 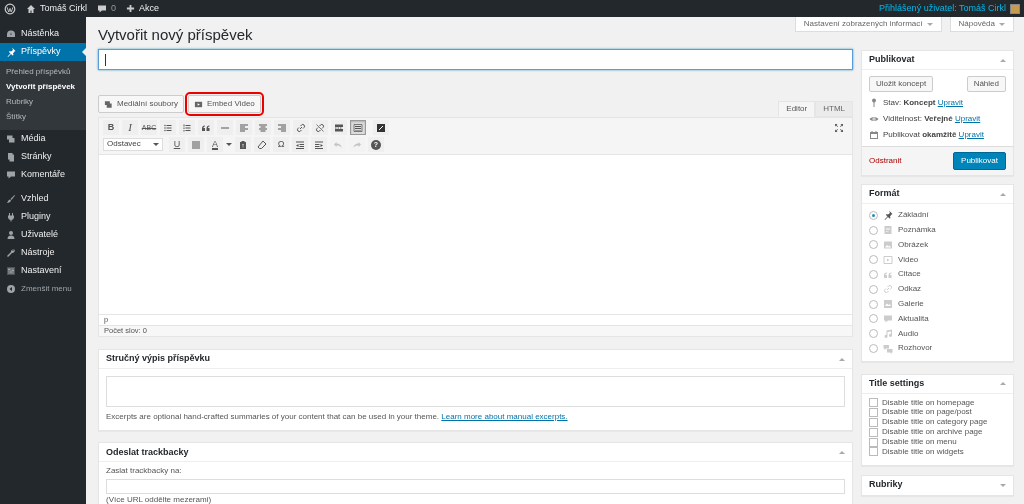 I want to click on bullets-button, so click(x=168, y=127).